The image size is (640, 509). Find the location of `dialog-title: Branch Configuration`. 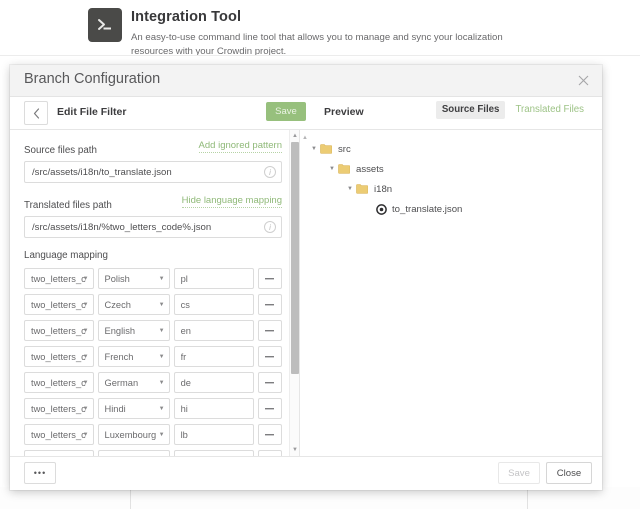

dialog-title: Branch Configuration is located at coordinates (92, 79).